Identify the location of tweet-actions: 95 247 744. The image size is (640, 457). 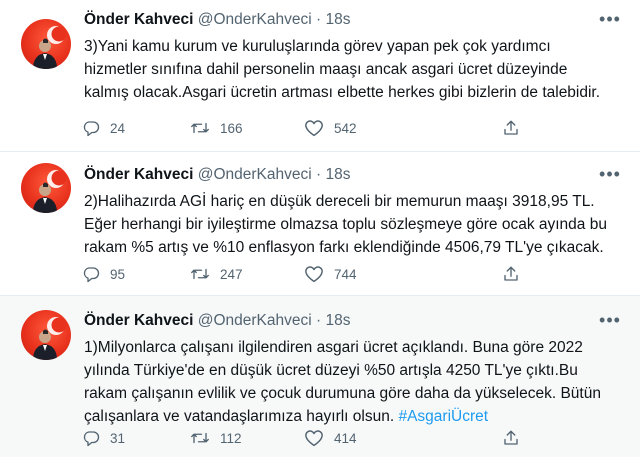
(312, 274).